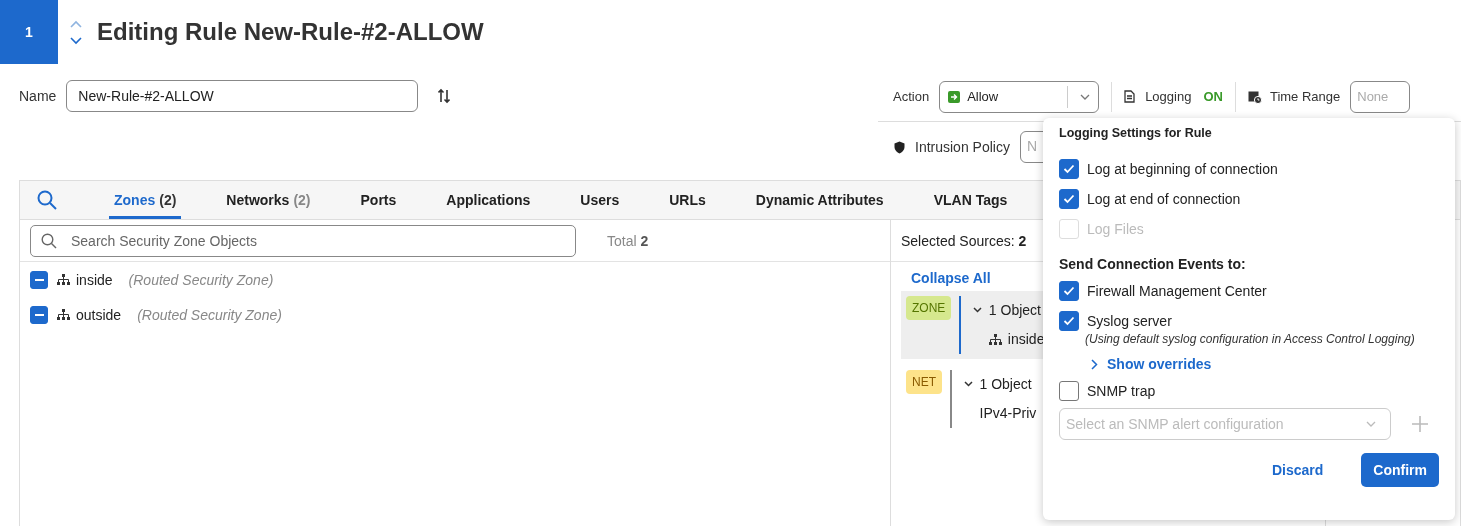 The image size is (1461, 526). What do you see at coordinates (970, 200) in the screenshot?
I see `tab: VLAN Tags` at bounding box center [970, 200].